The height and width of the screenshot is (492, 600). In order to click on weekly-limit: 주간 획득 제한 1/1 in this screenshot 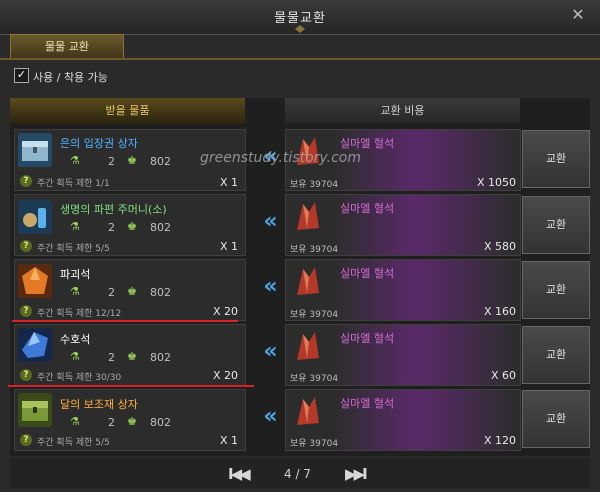, I will do `click(73, 184)`.